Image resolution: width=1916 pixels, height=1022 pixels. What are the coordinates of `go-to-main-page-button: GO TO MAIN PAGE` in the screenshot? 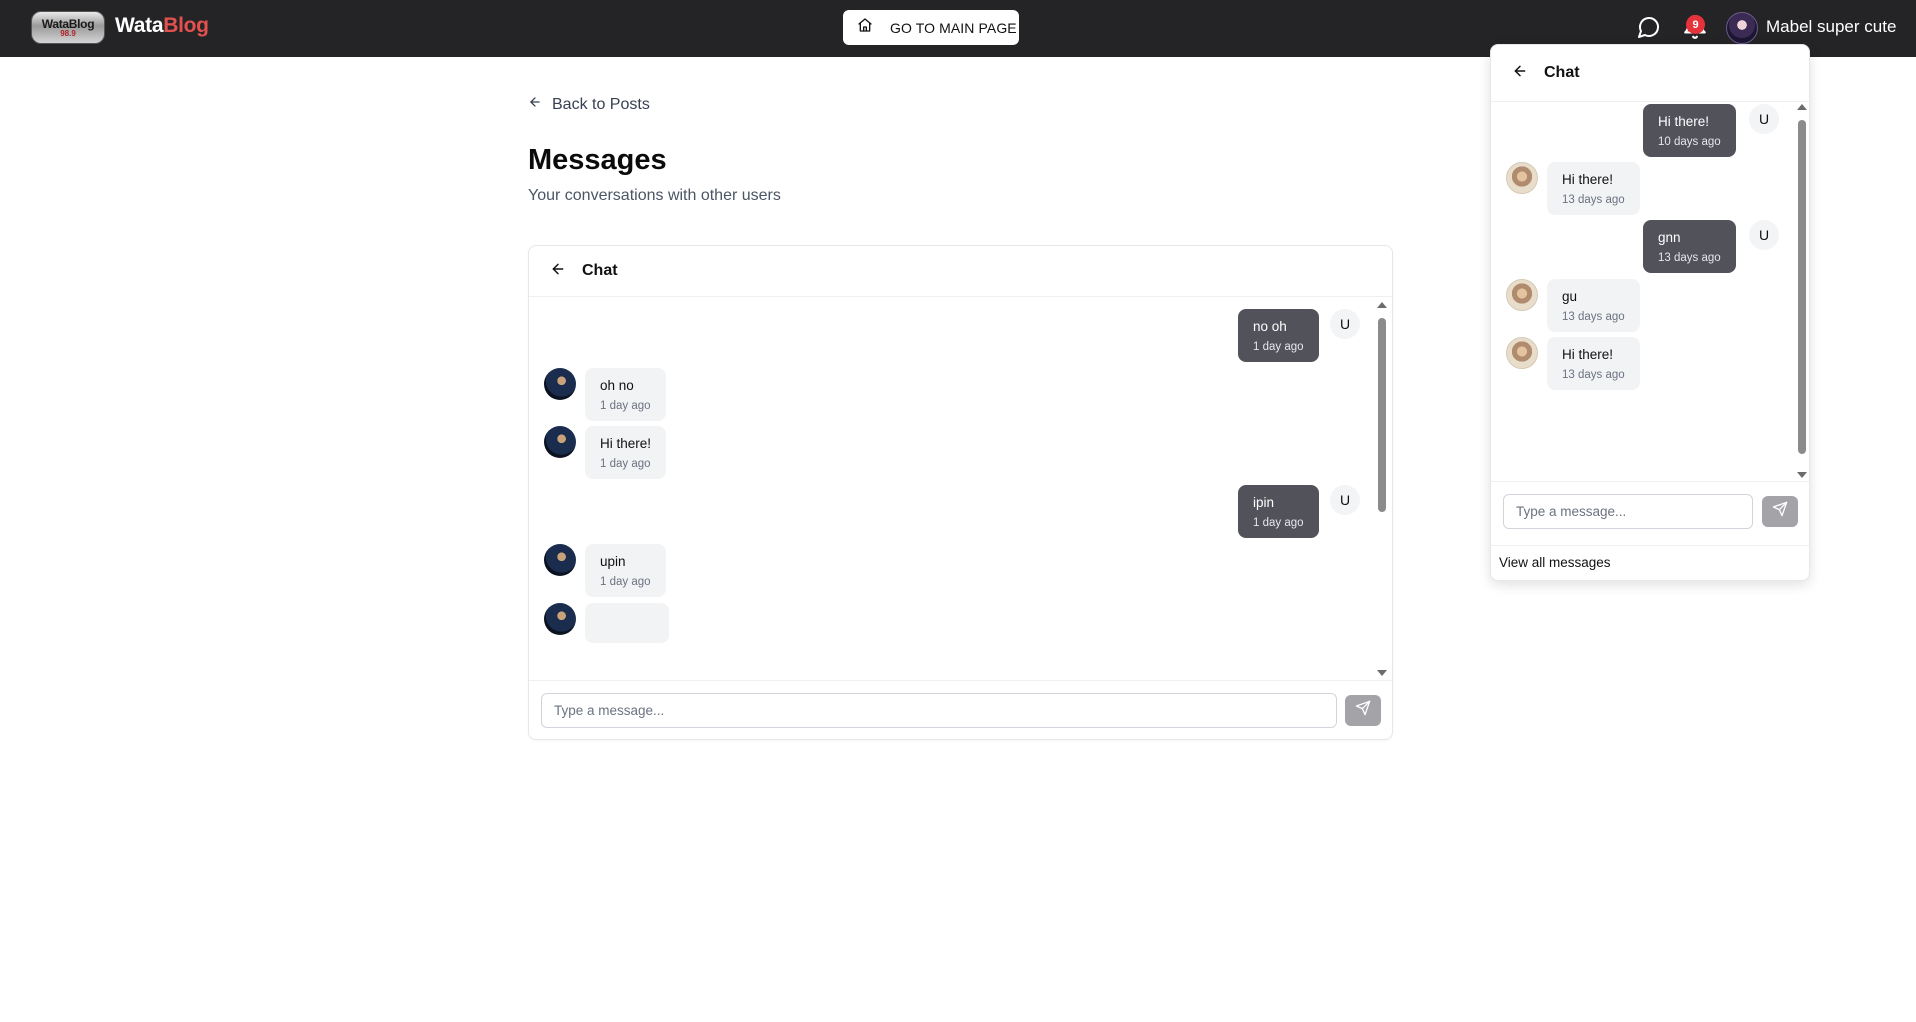 It's located at (931, 27).